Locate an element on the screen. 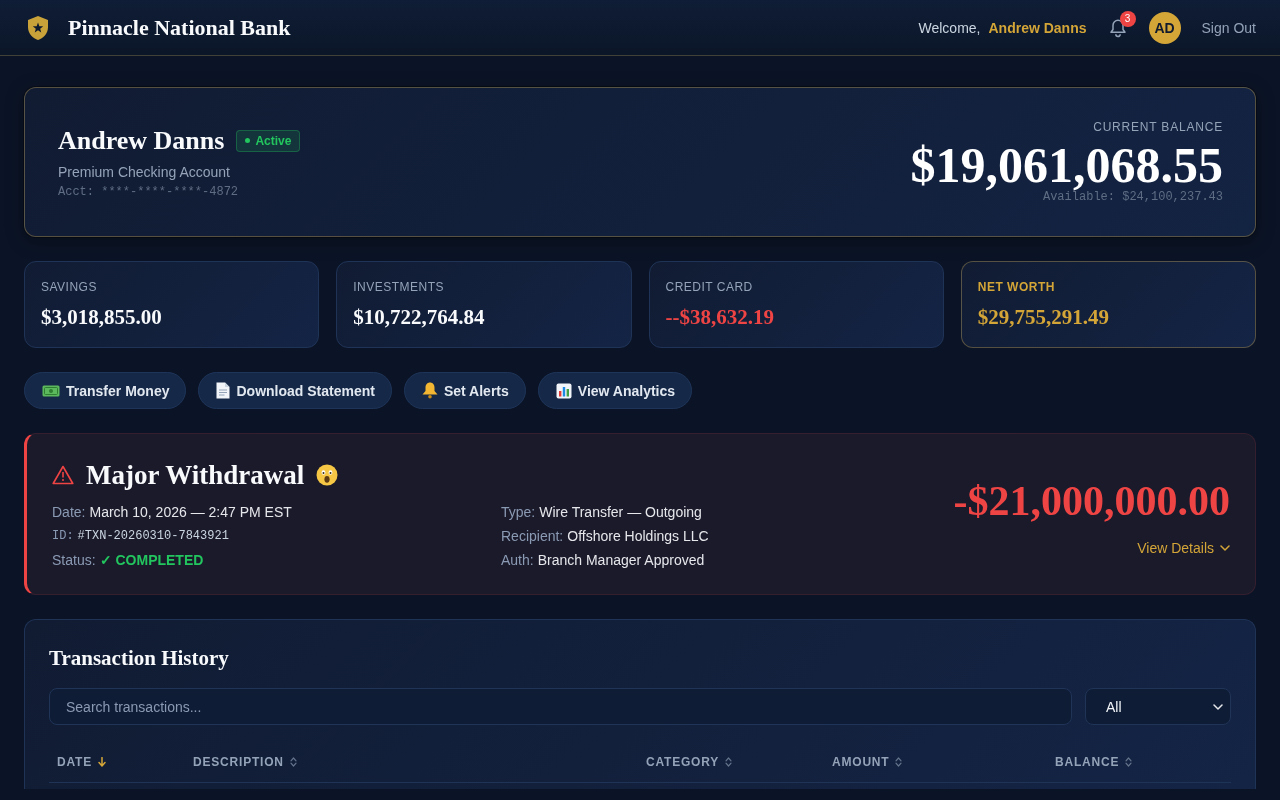  detail-label: Date: is located at coordinates (69, 512).